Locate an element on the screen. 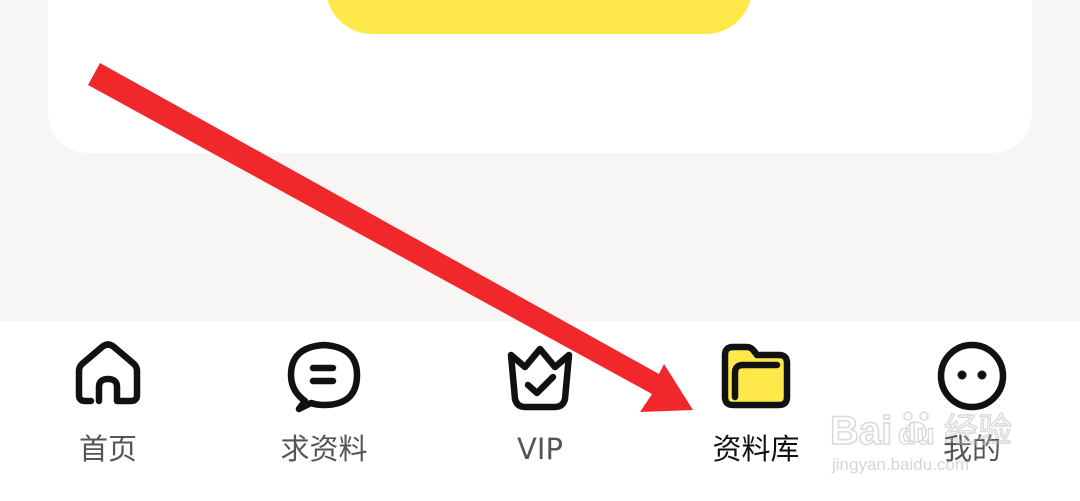 The height and width of the screenshot is (501, 1080). tab-mine: 我的 is located at coordinates (972, 411).